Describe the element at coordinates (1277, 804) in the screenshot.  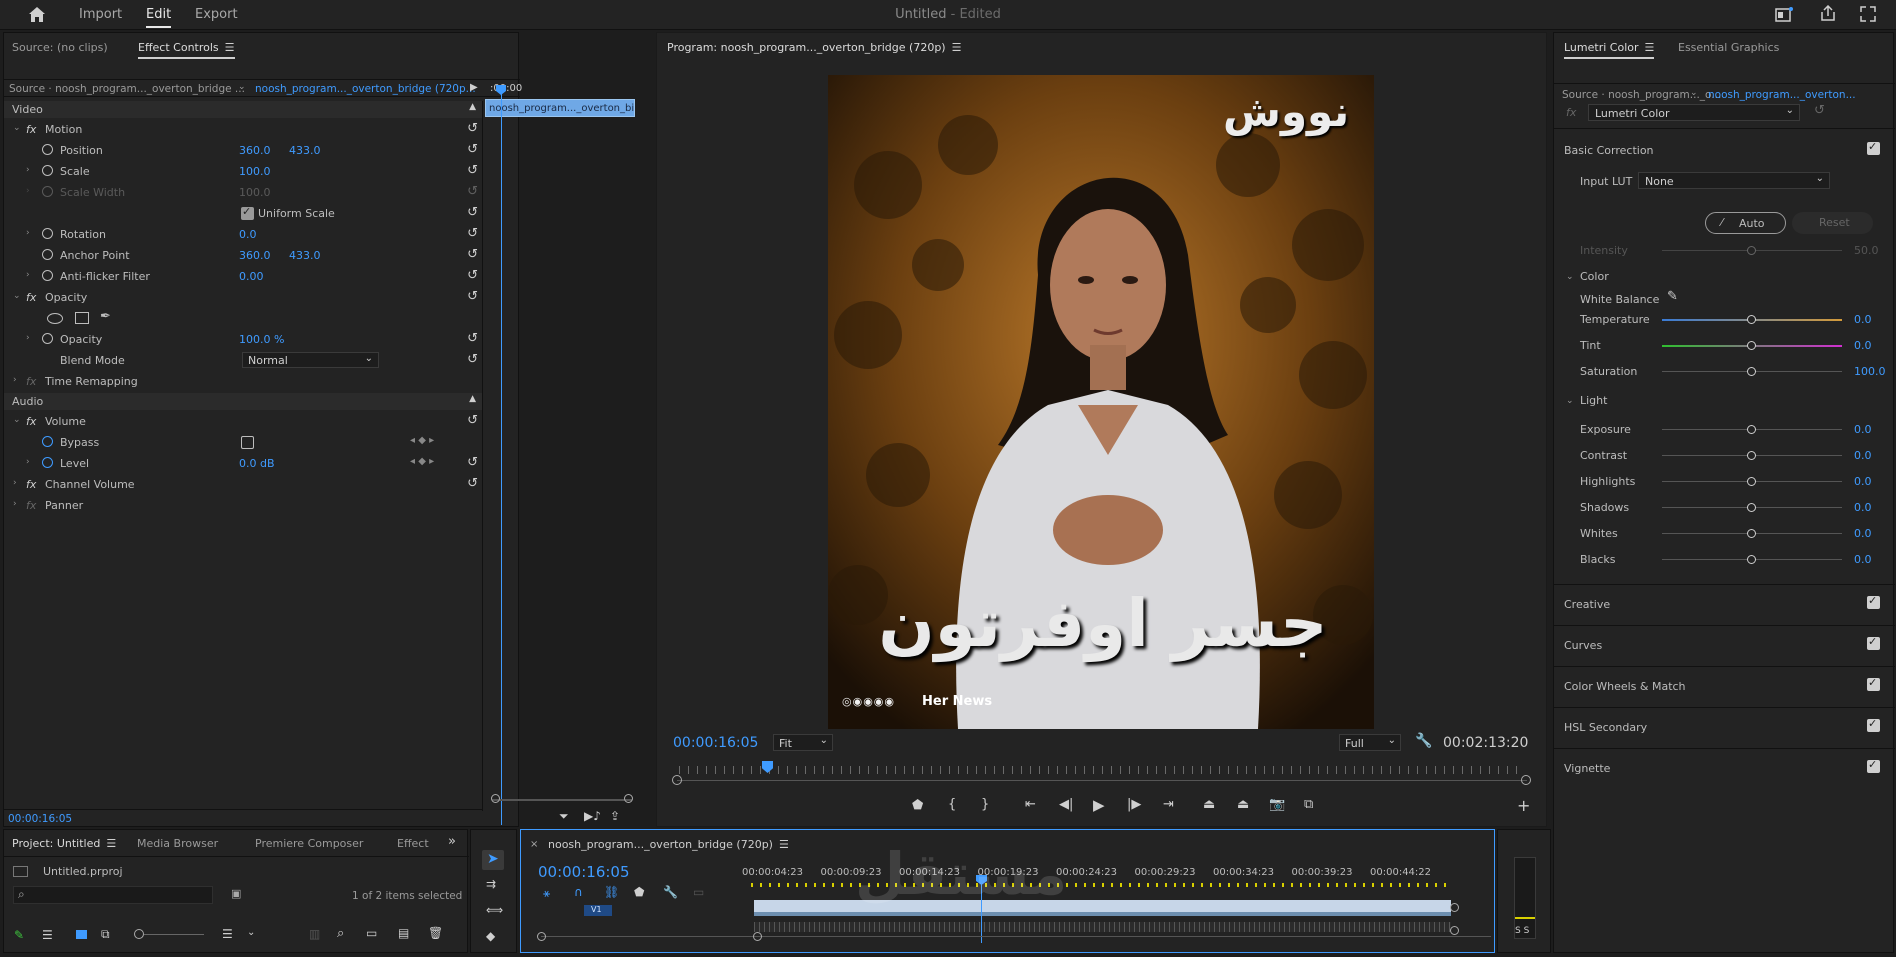
I see `camera-icon: 📷` at that location.